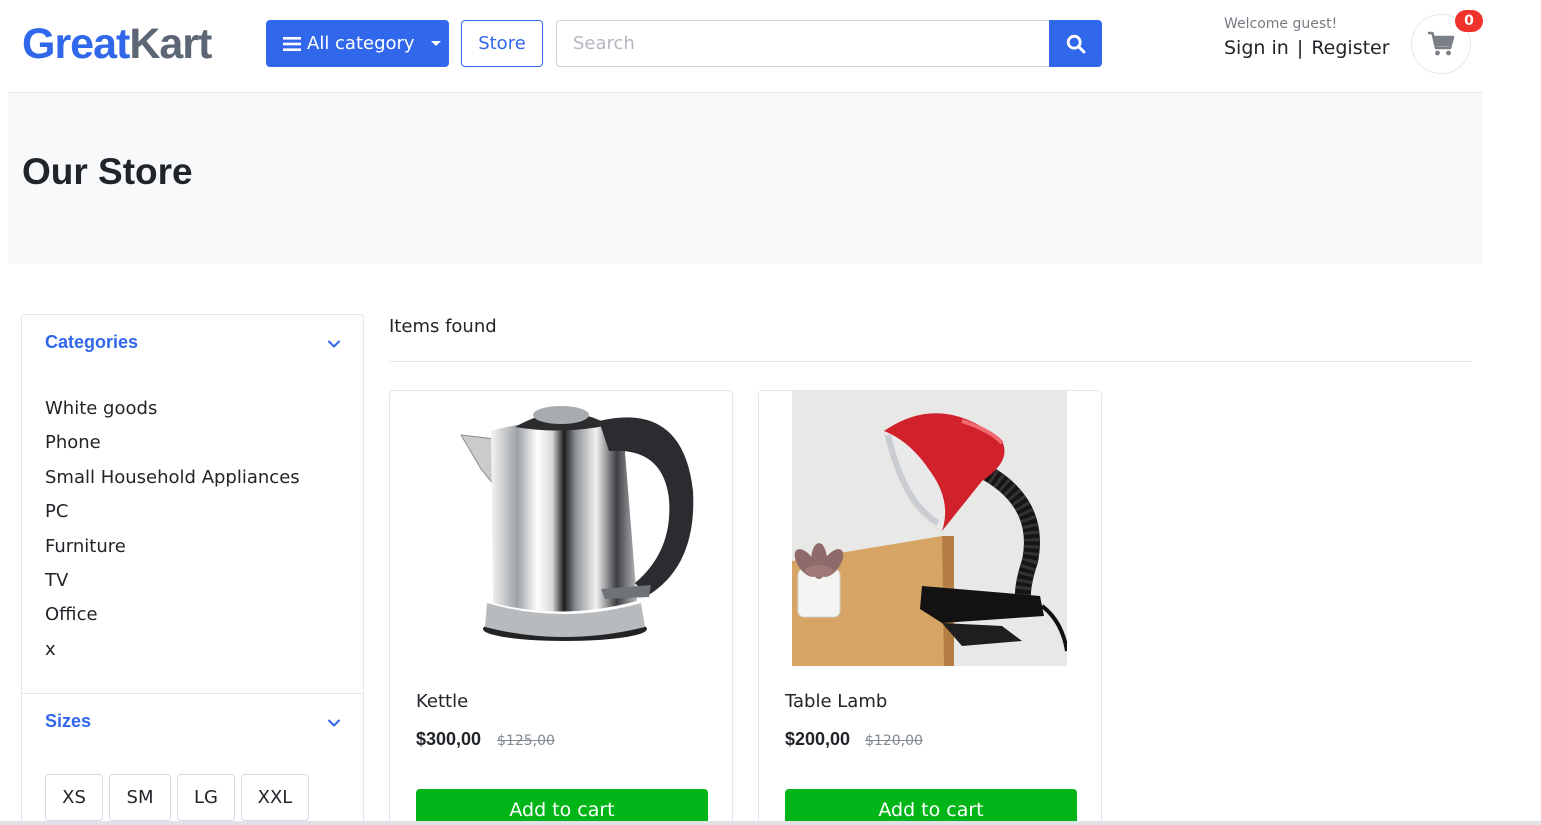  Describe the element at coordinates (206, 797) in the screenshot. I see `size-option: LG` at that location.